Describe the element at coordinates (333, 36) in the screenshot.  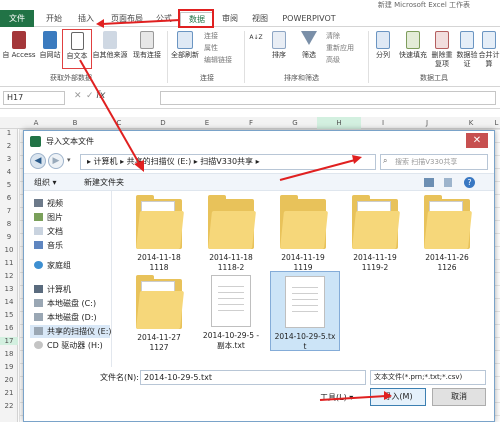
I see `clear-filter-link: 清除` at that location.